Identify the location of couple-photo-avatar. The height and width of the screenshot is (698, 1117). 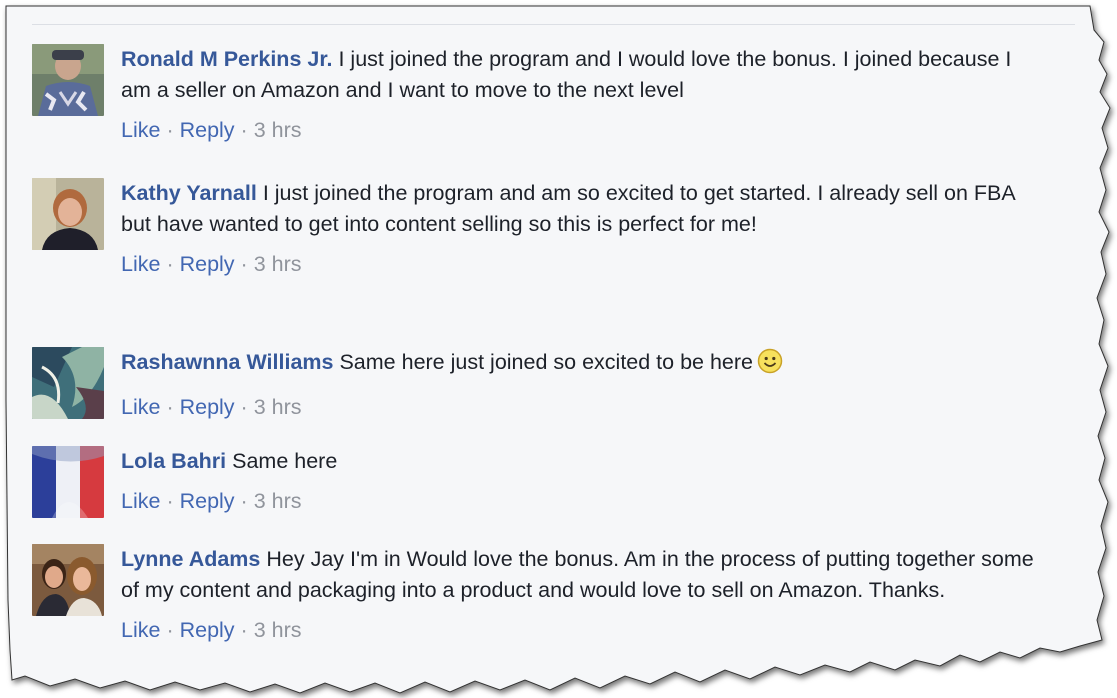
(68, 580).